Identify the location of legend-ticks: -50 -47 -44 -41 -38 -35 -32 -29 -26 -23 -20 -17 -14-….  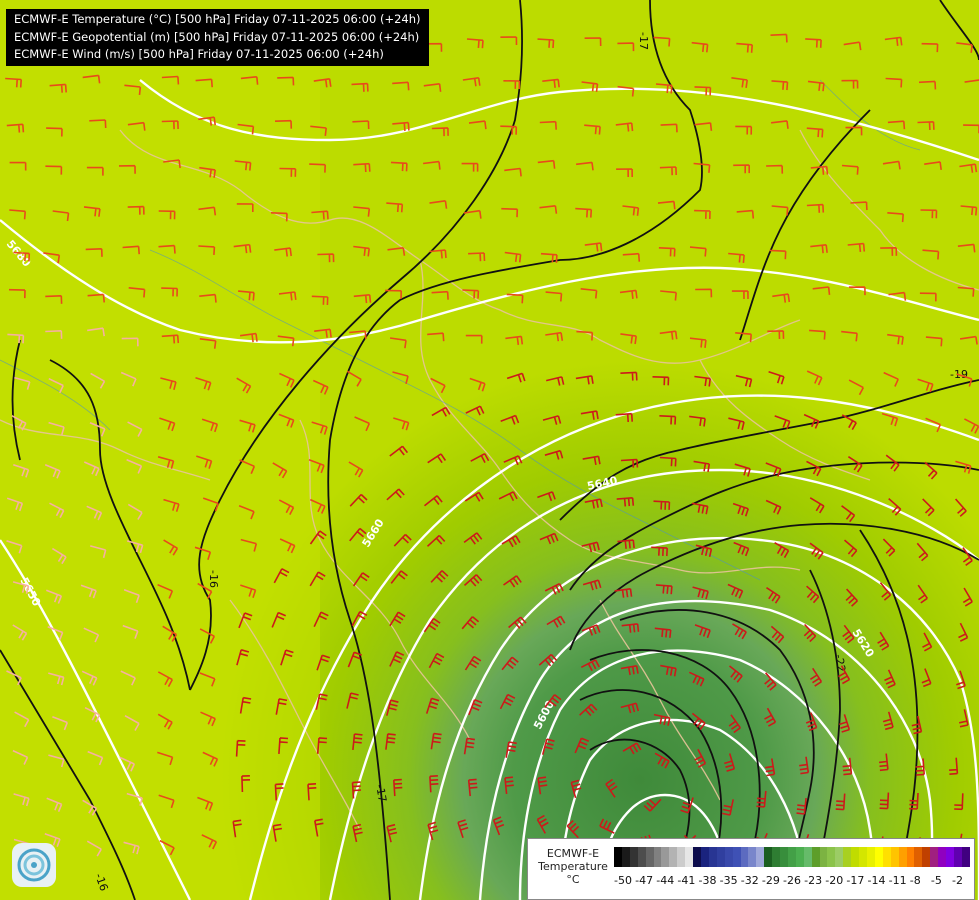
(794, 881).